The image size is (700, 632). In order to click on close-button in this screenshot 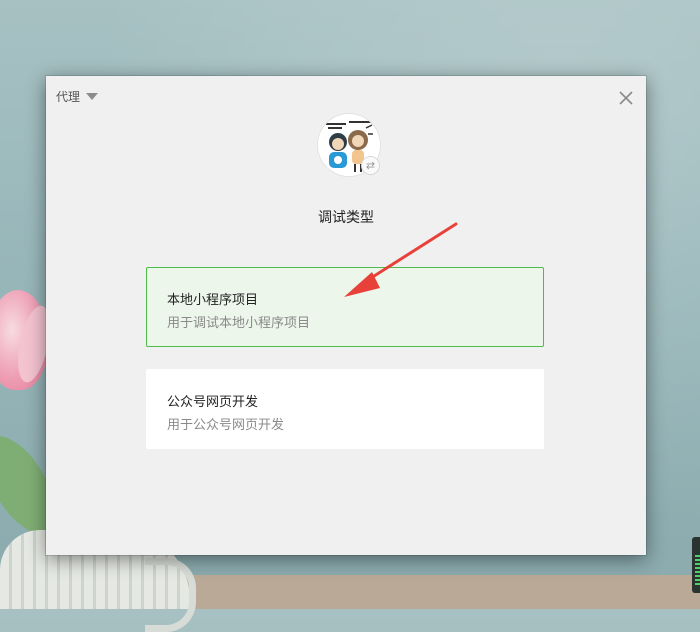, I will do `click(626, 98)`.